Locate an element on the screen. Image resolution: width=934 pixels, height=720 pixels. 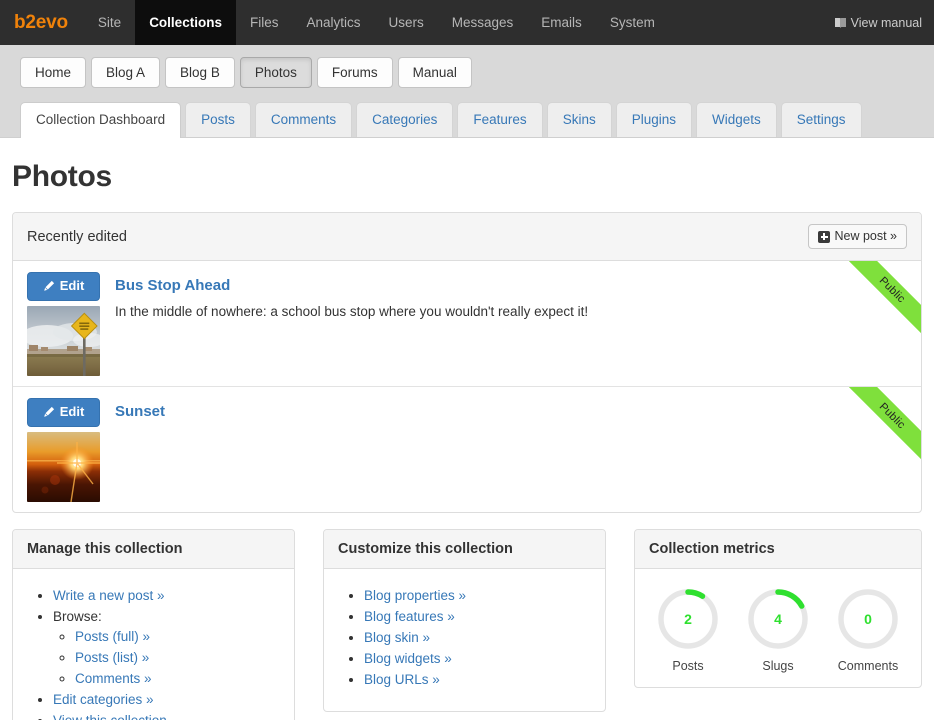
view-manual-link: View manual is located at coordinates (884, 22).